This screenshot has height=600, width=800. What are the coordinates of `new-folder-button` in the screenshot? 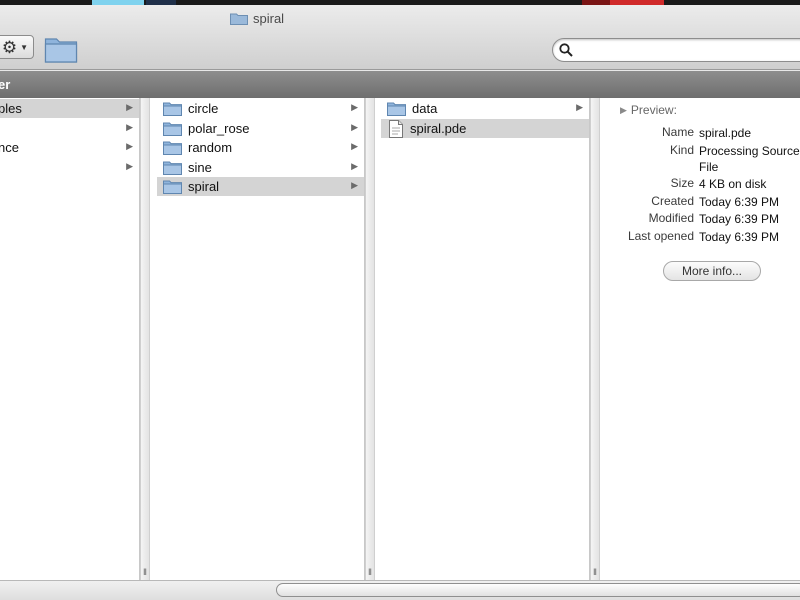 It's located at (61, 49).